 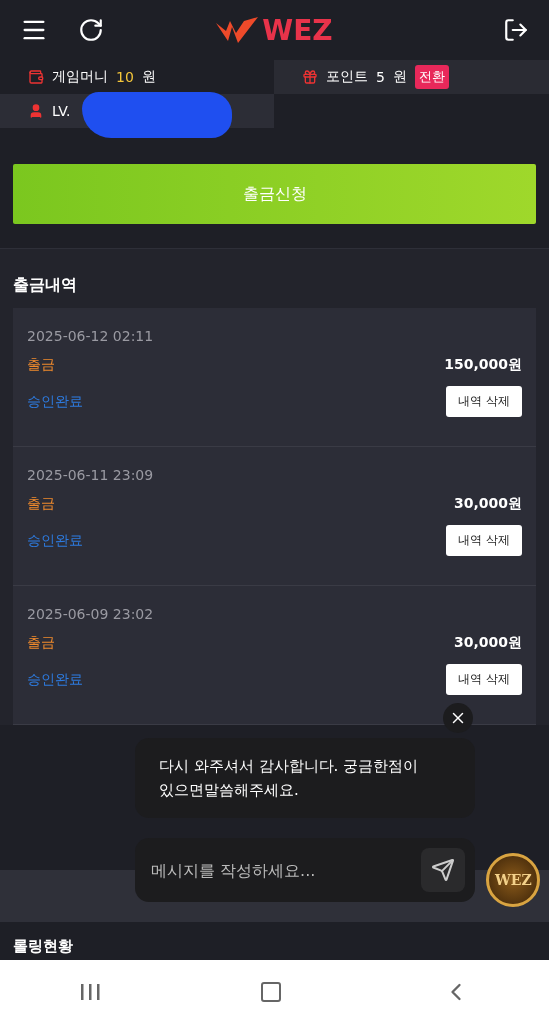 I want to click on refresh-icon, so click(x=91, y=30).